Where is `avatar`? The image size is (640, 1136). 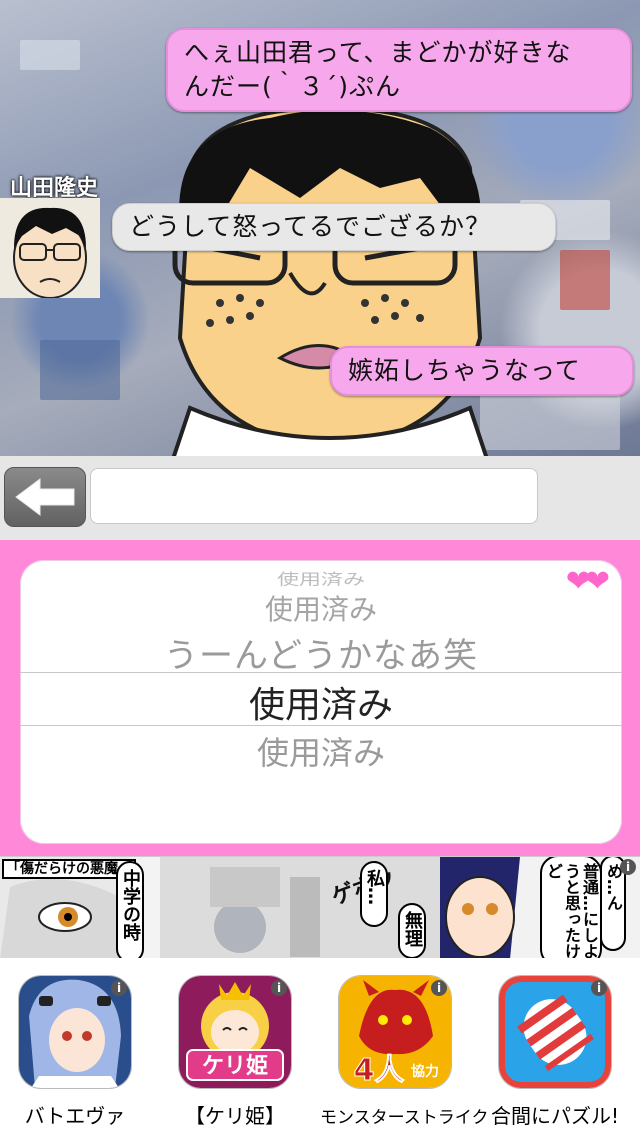 avatar is located at coordinates (50, 248).